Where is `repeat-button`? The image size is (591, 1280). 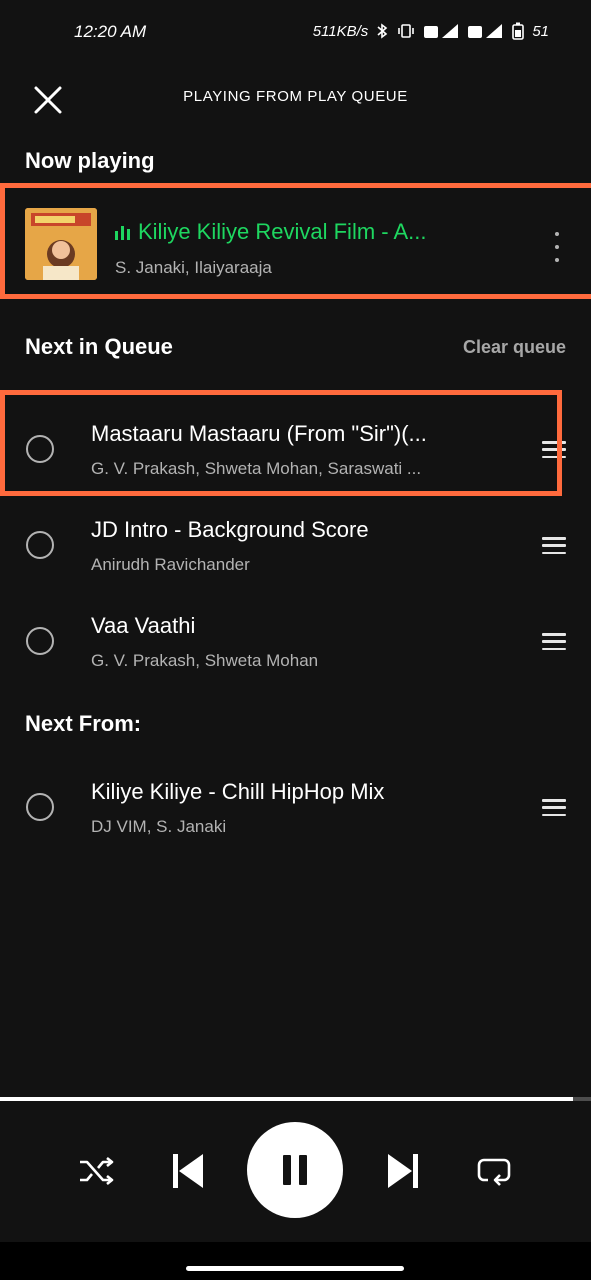
repeat-button is located at coordinates (494, 1171).